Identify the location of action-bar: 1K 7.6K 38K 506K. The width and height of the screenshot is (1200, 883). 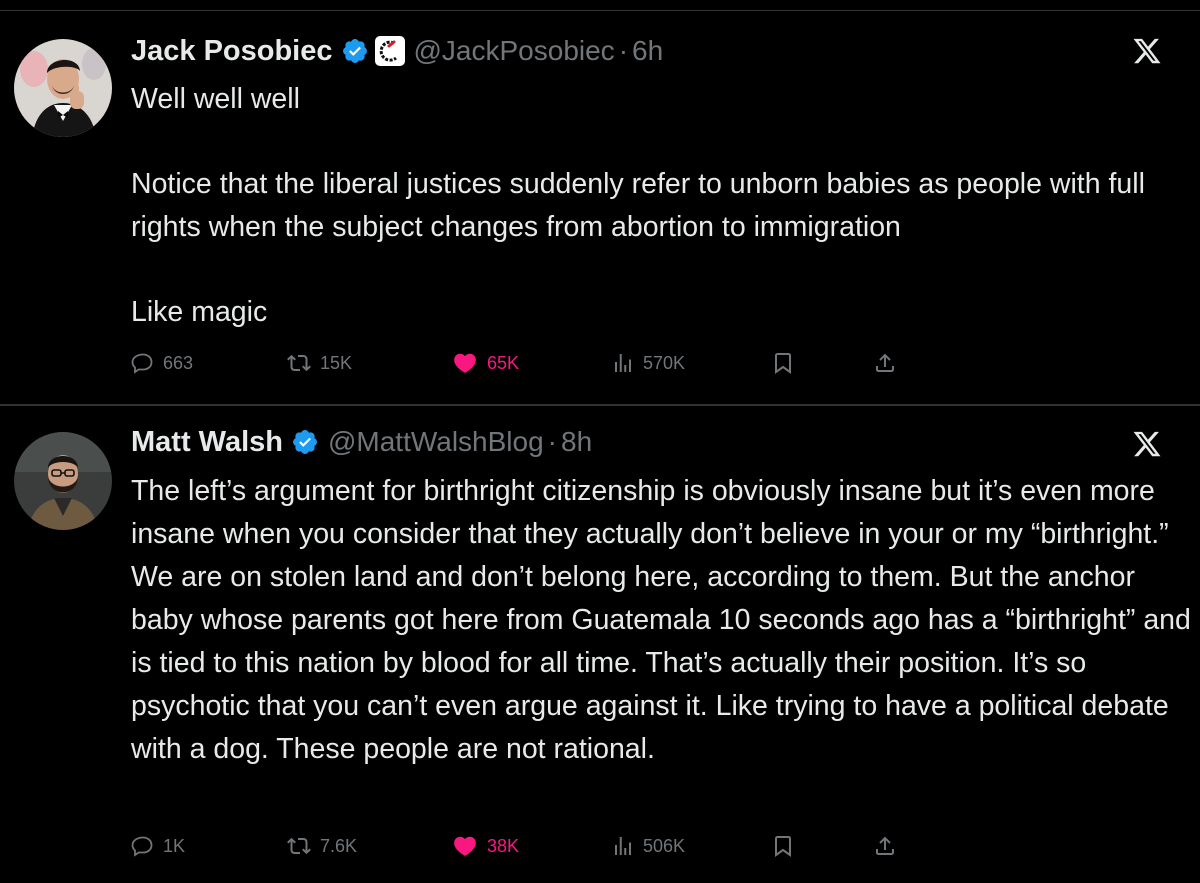
(531, 846).